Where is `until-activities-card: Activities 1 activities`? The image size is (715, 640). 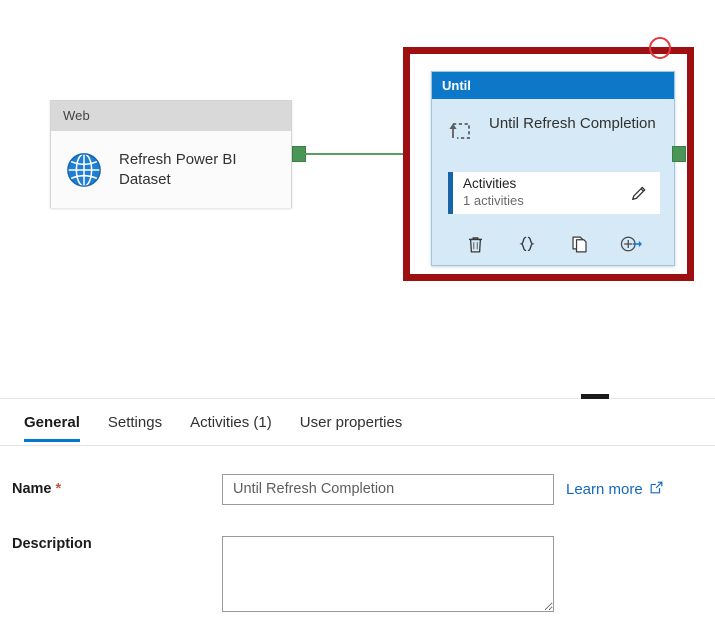 until-activities-card: Activities 1 activities is located at coordinates (554, 193).